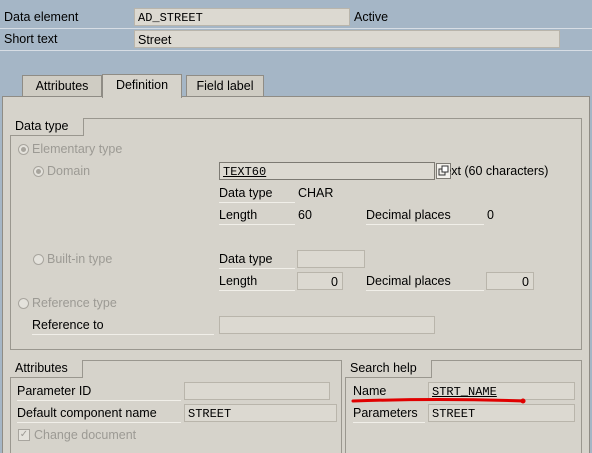 This screenshot has height=453, width=592. I want to click on data-element-label: Data element, so click(41, 17).